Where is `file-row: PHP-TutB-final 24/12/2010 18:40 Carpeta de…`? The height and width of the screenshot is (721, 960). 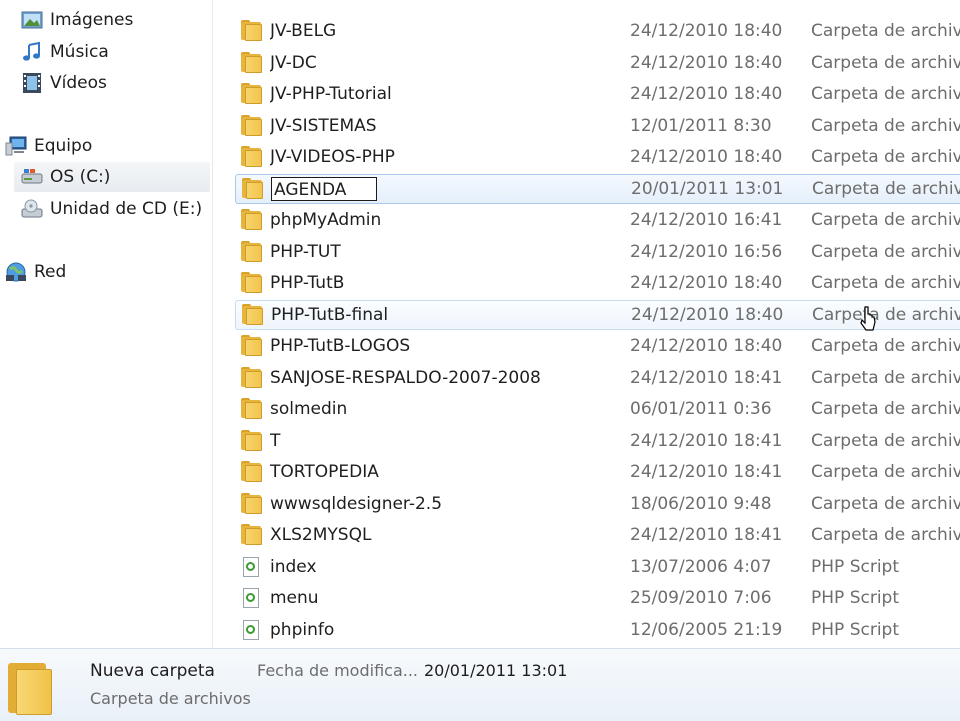 file-row: PHP-TutB-final 24/12/2010 18:40 Carpeta de… is located at coordinates (597, 314).